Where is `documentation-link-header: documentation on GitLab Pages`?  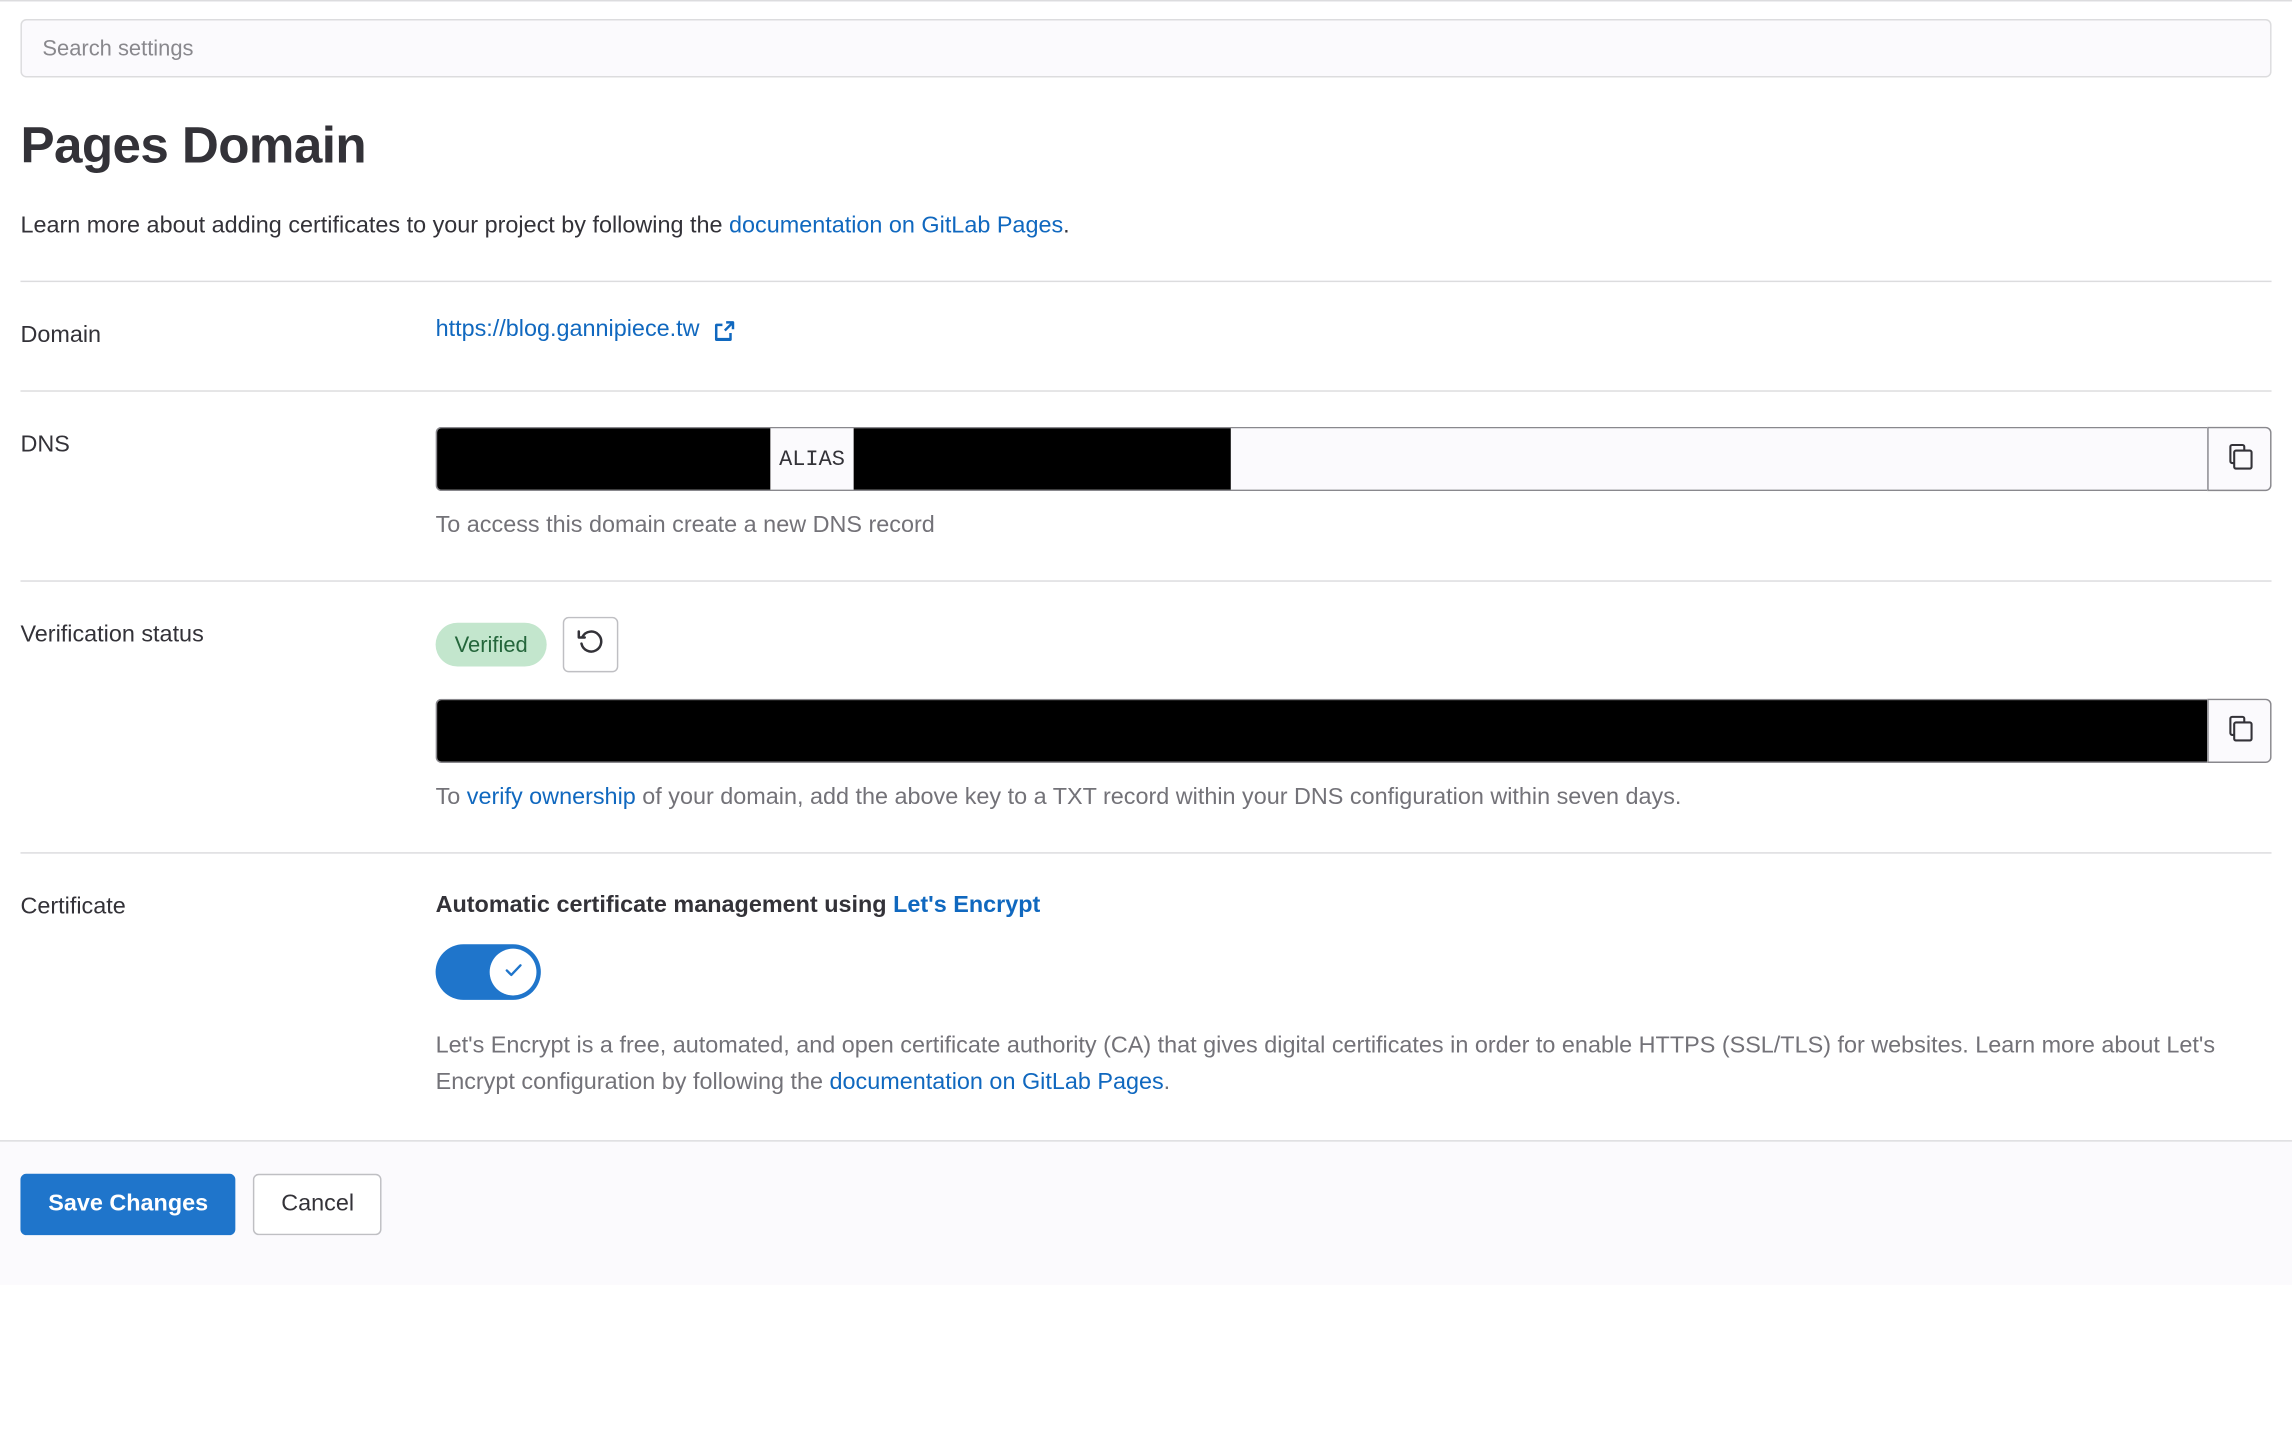 documentation-link-header: documentation on GitLab Pages is located at coordinates (896, 225).